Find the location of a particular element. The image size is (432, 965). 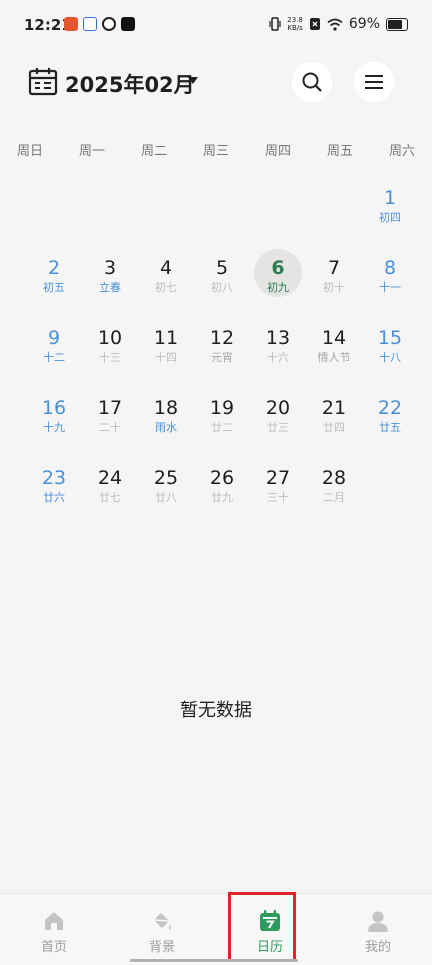

day-number: 27 is located at coordinates (278, 478).